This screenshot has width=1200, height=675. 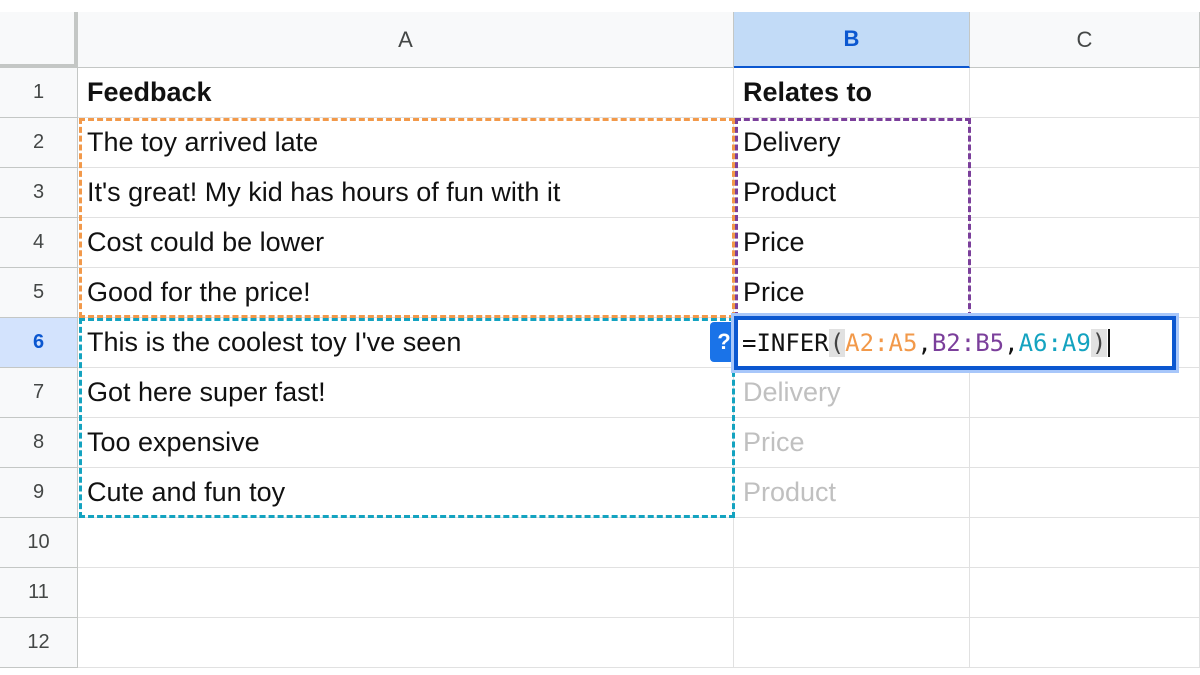 What do you see at coordinates (852, 543) in the screenshot?
I see `cell-b10` at bounding box center [852, 543].